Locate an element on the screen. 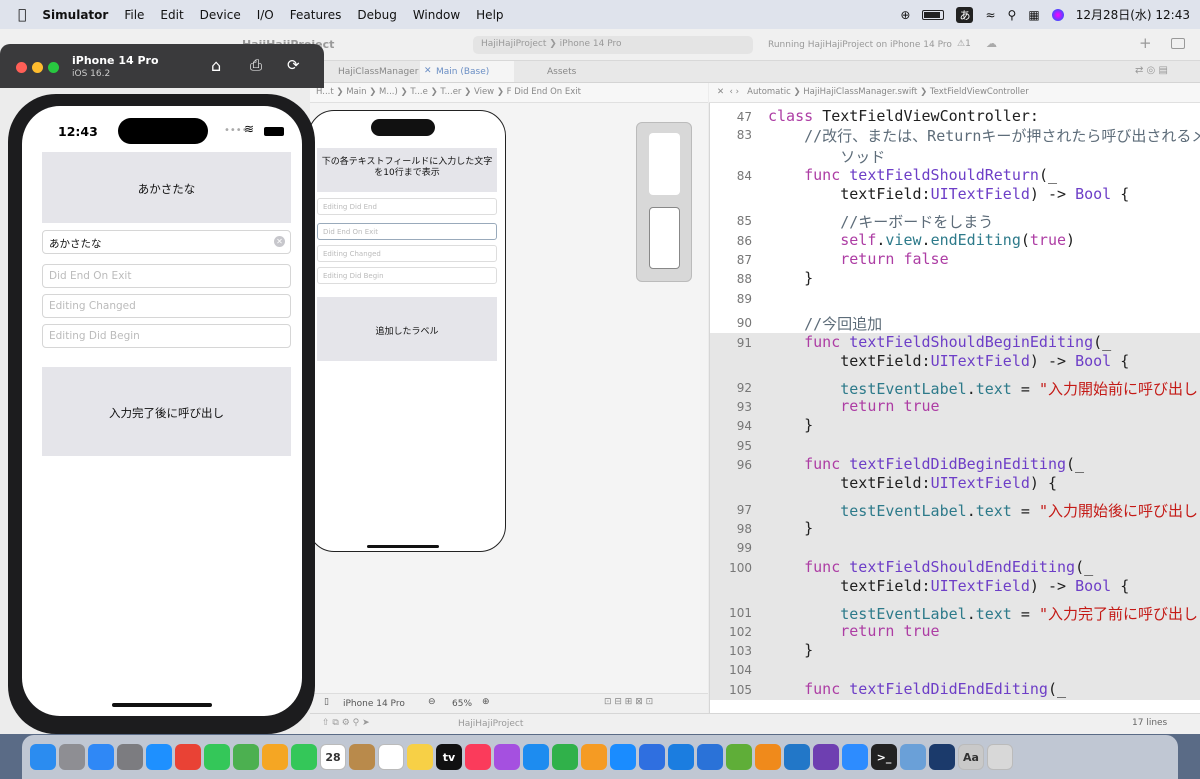  jump-item-2: Main is located at coordinates (356, 92).